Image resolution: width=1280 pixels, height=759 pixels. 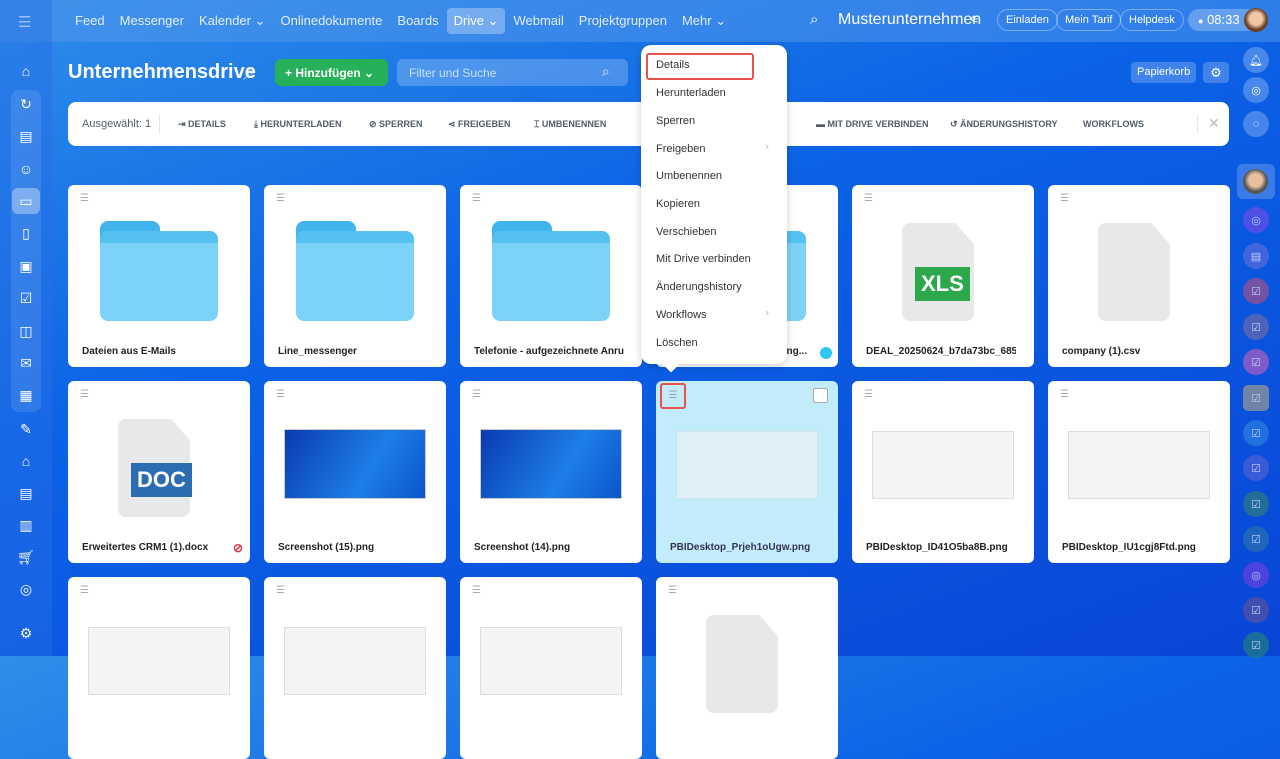 I want to click on trash-button: Papierkorb, so click(x=1164, y=72).